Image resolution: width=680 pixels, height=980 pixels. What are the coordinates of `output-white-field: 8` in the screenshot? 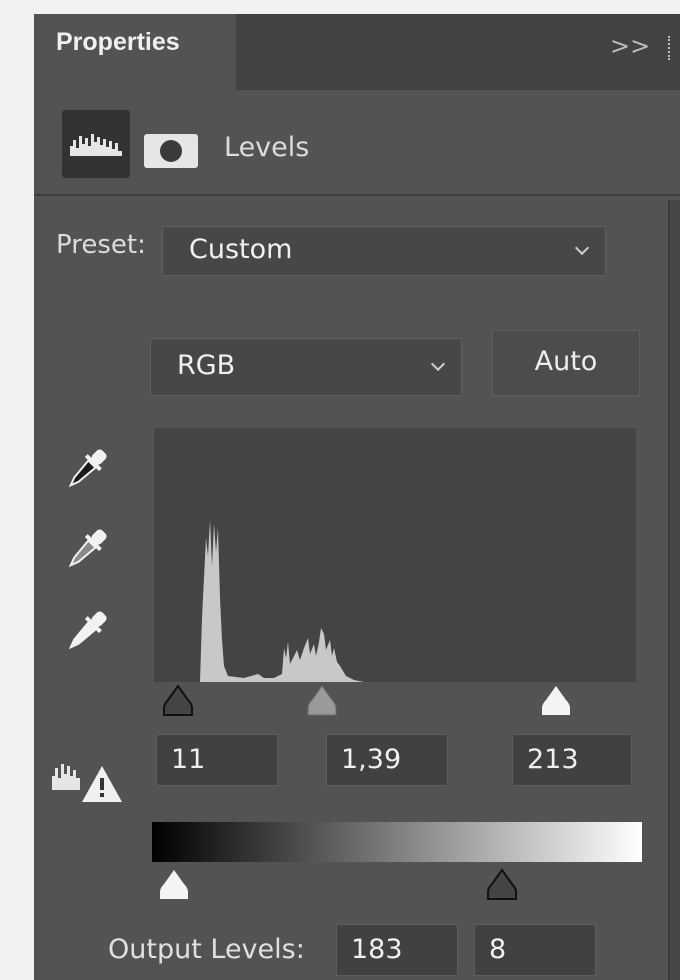 It's located at (535, 950).